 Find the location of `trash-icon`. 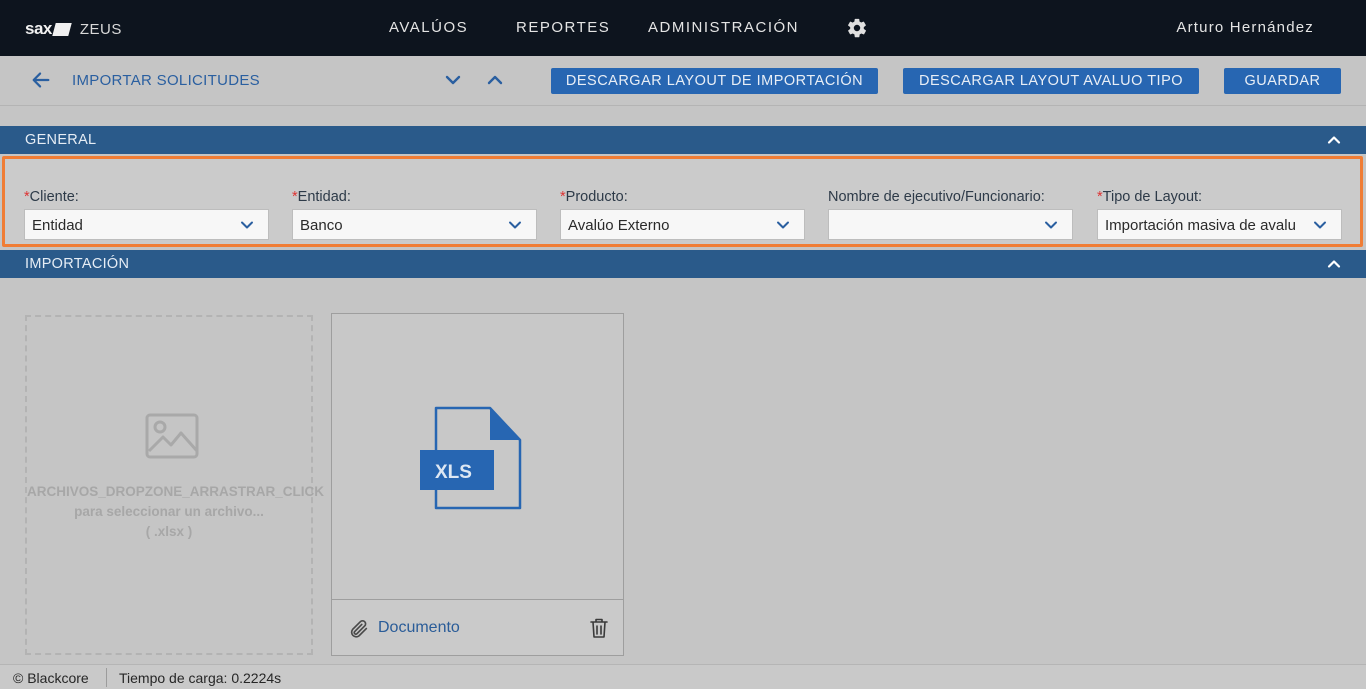

trash-icon is located at coordinates (599, 628).